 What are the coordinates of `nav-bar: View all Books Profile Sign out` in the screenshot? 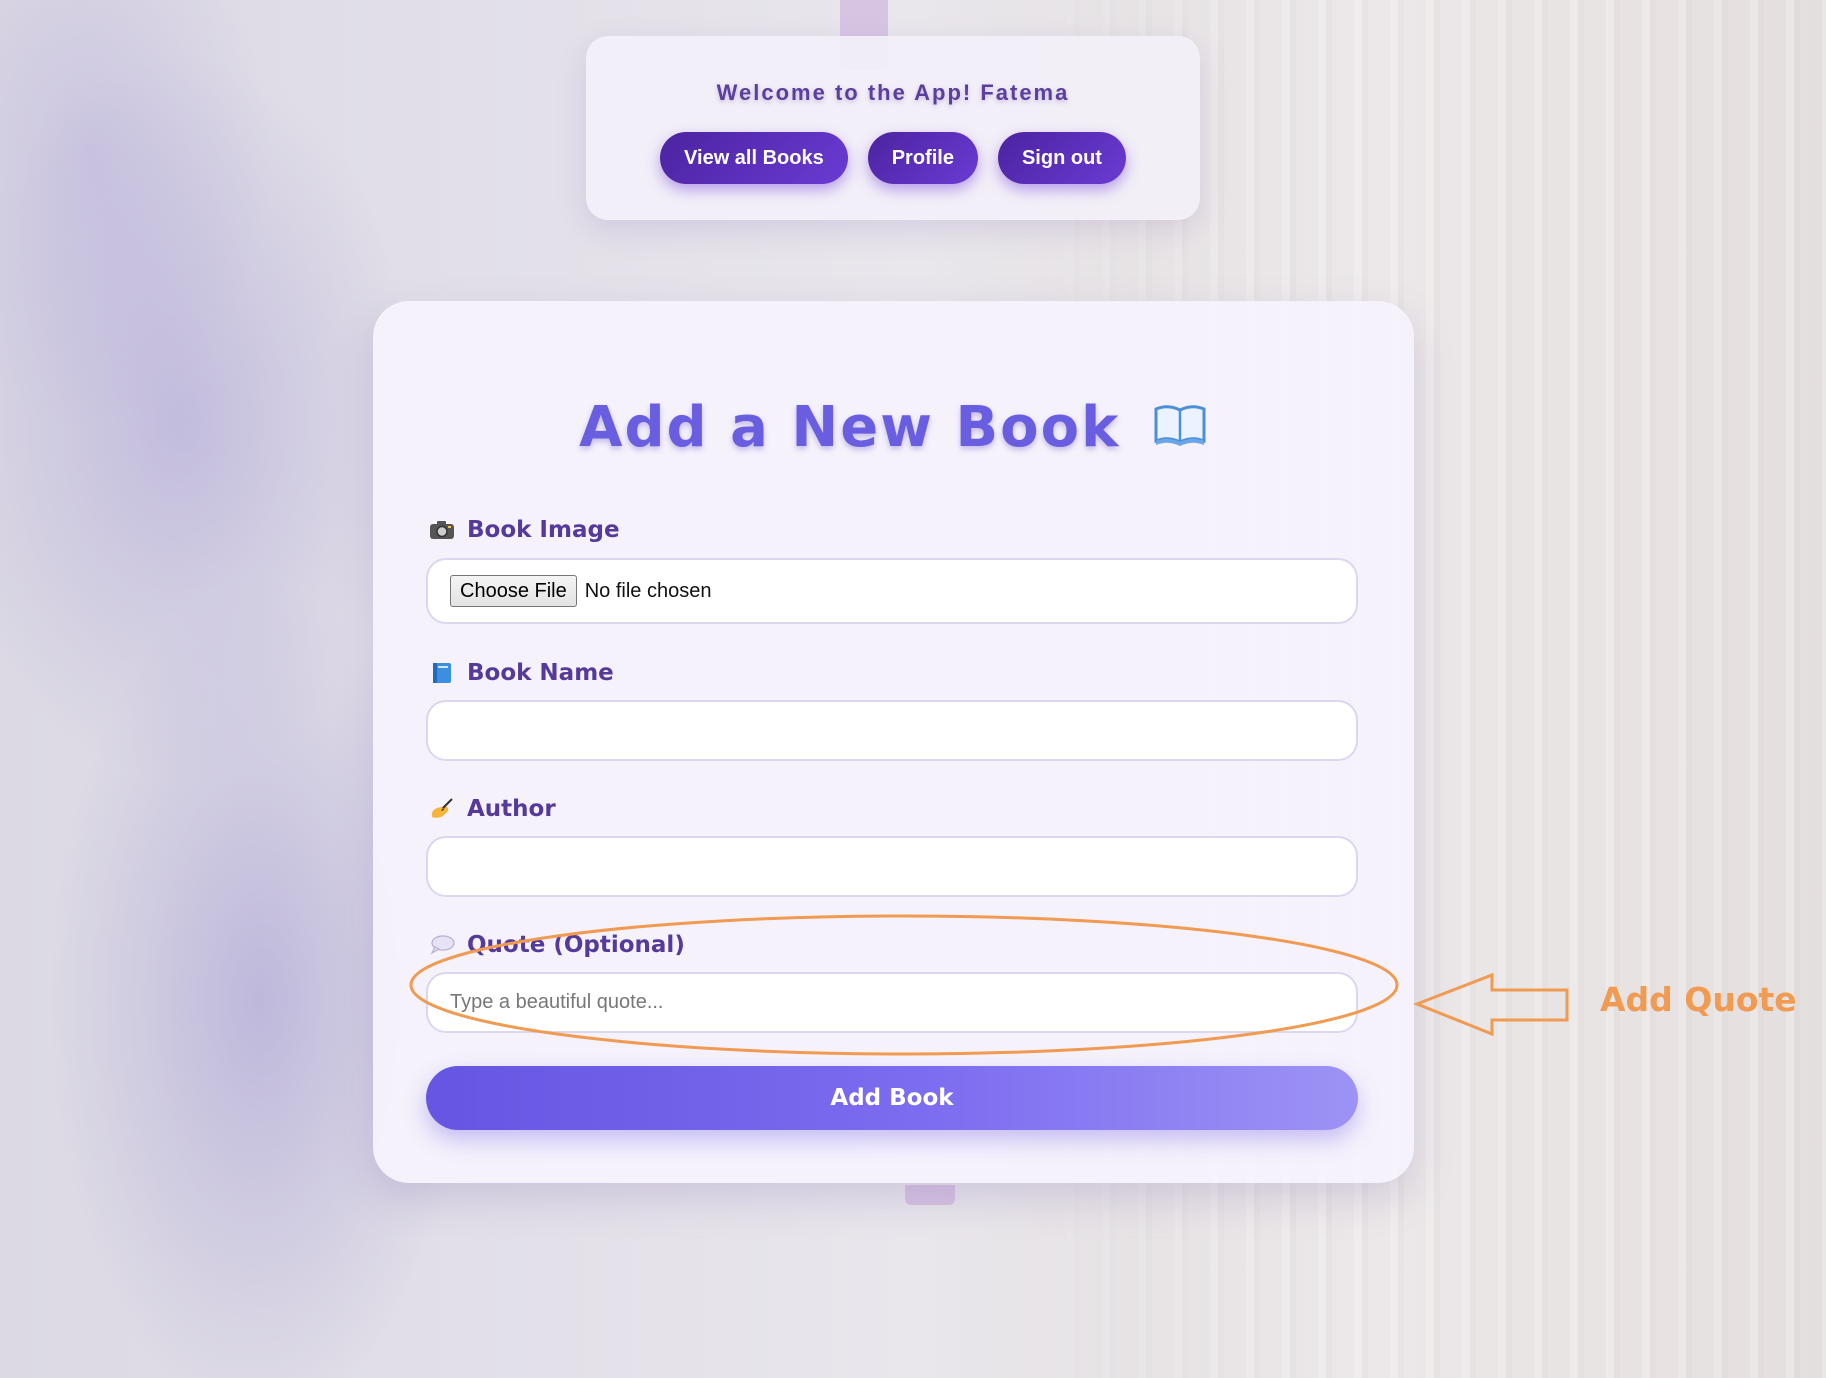 It's located at (893, 158).